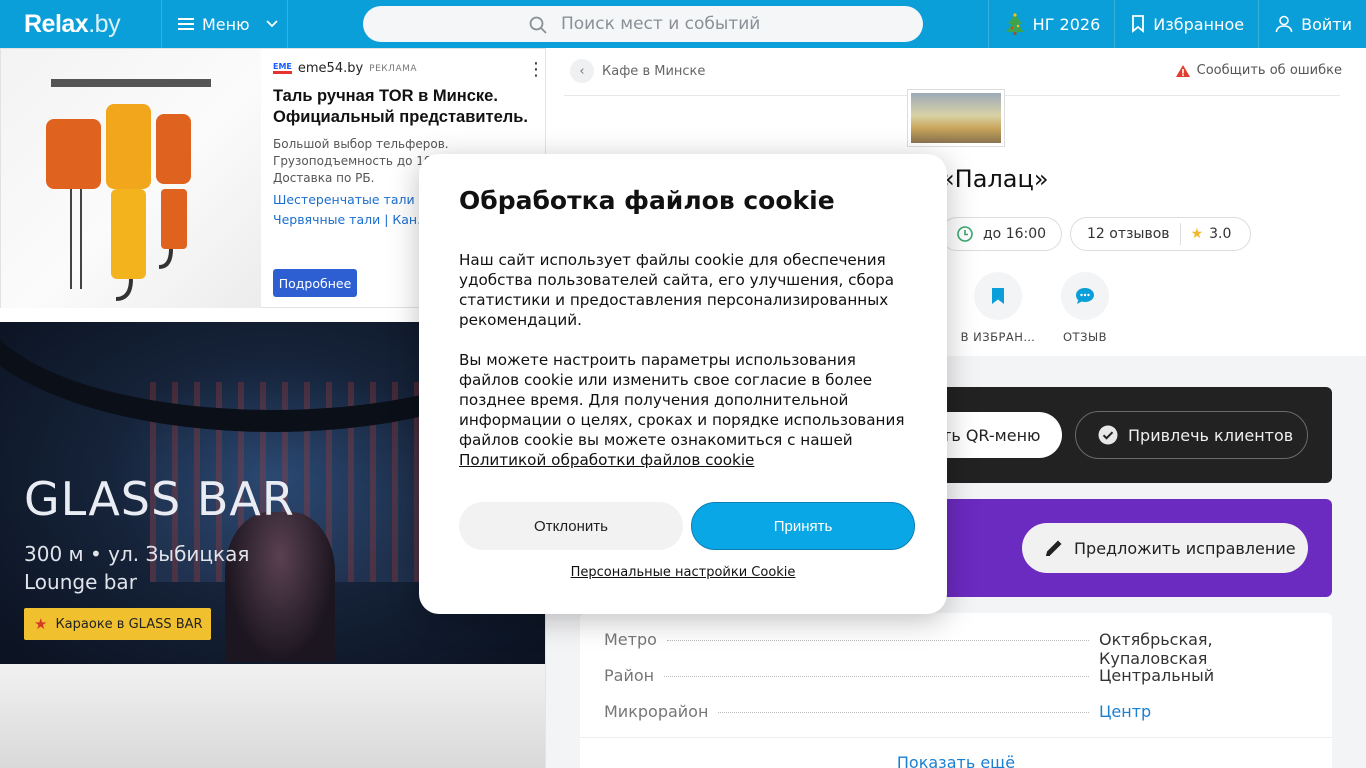  I want to click on search-placeholder: Поиск мест и событий, so click(661, 24).